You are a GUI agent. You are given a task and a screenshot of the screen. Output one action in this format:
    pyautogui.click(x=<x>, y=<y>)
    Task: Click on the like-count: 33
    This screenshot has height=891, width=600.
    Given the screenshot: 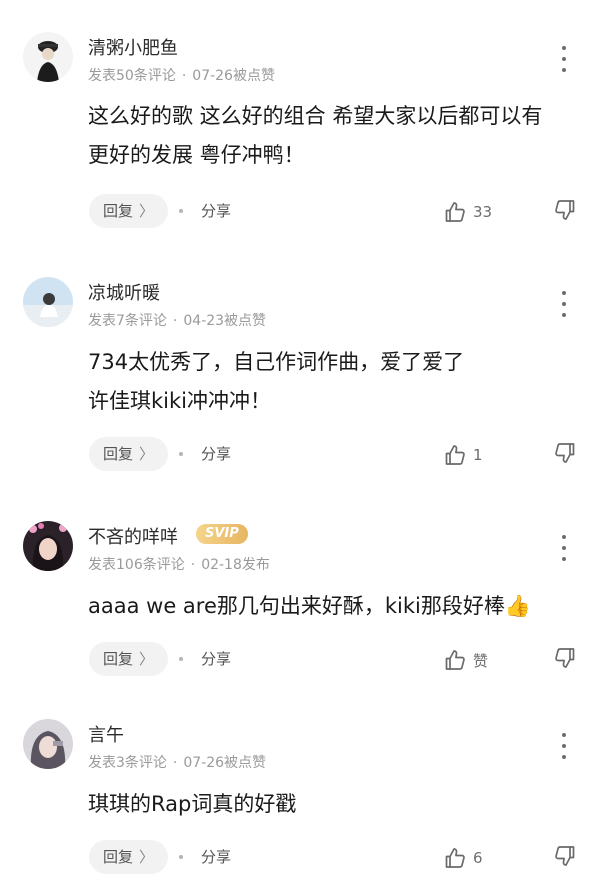 What is the action you would take?
    pyautogui.click(x=483, y=212)
    